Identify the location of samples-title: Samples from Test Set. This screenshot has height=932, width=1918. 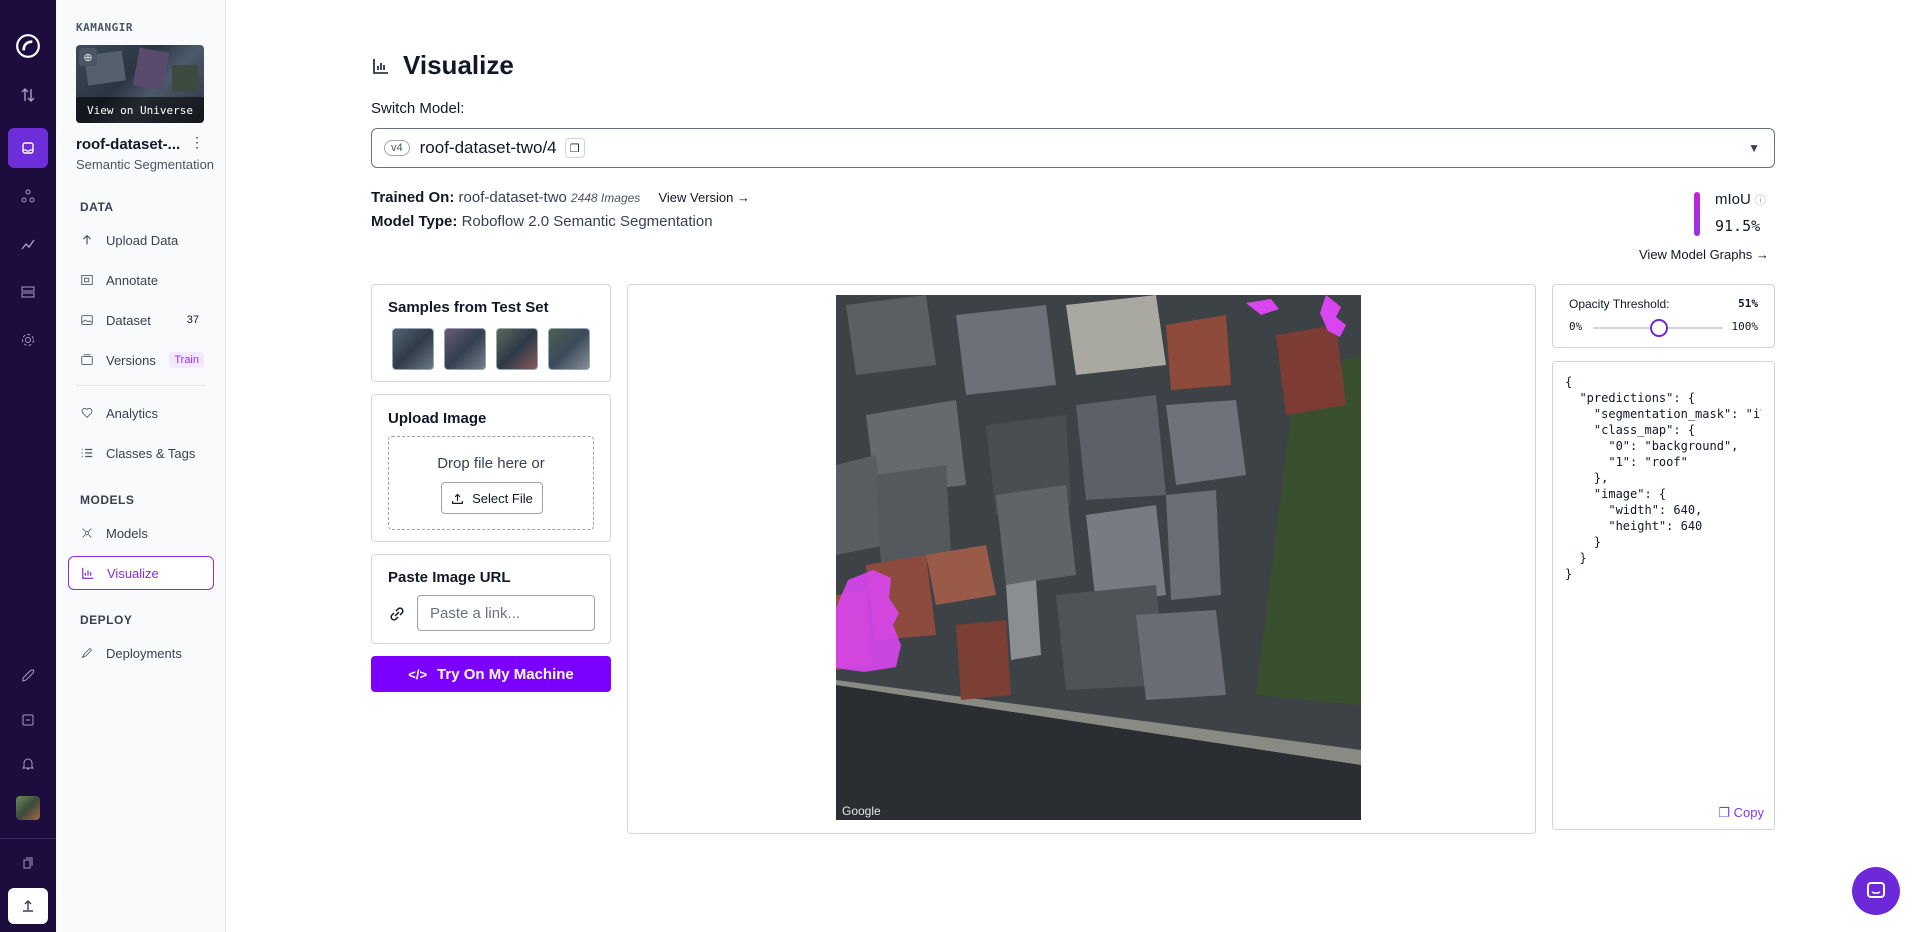
(468, 307).